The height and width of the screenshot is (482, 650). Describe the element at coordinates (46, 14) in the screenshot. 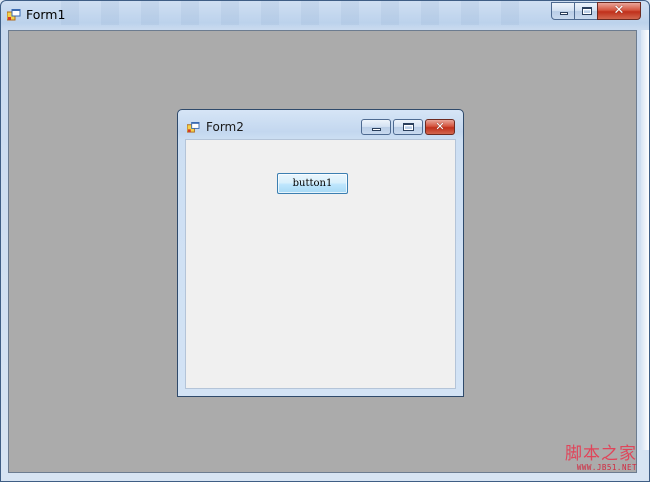

I see `window-title: Form1` at that location.